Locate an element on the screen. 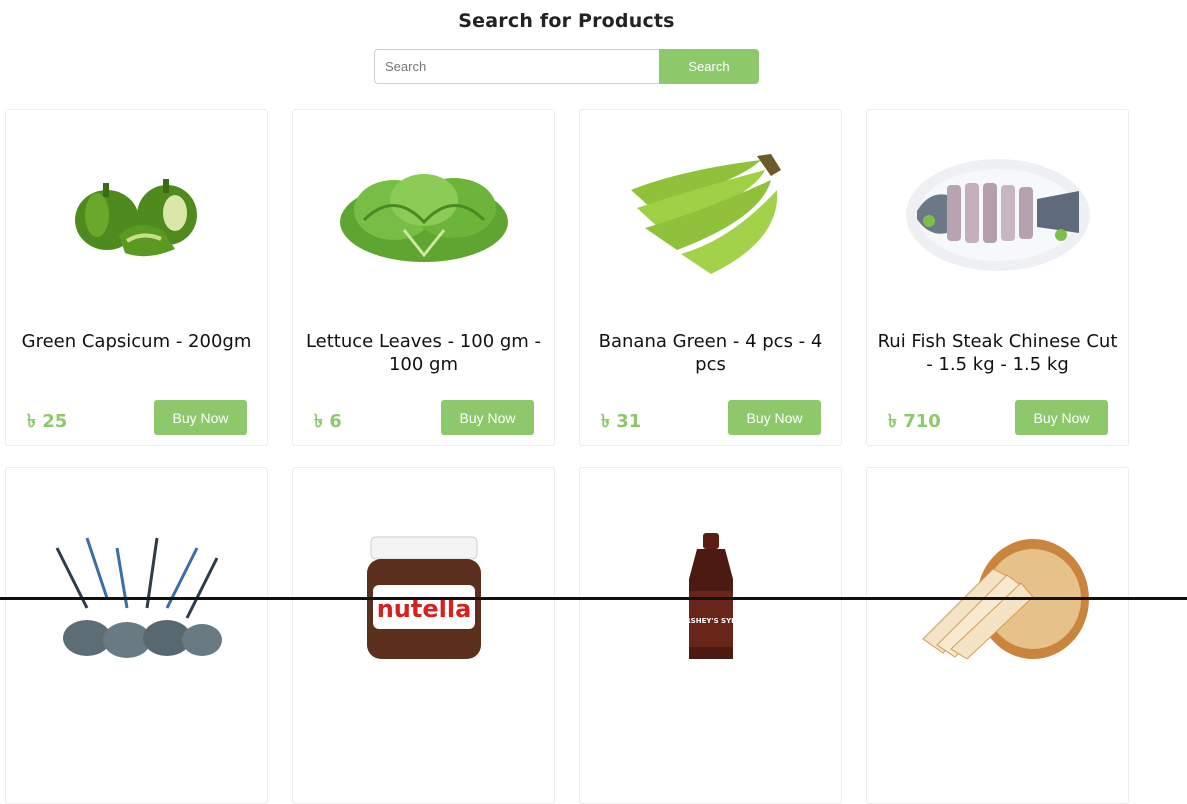  search-bar: Search is located at coordinates (566, 66).